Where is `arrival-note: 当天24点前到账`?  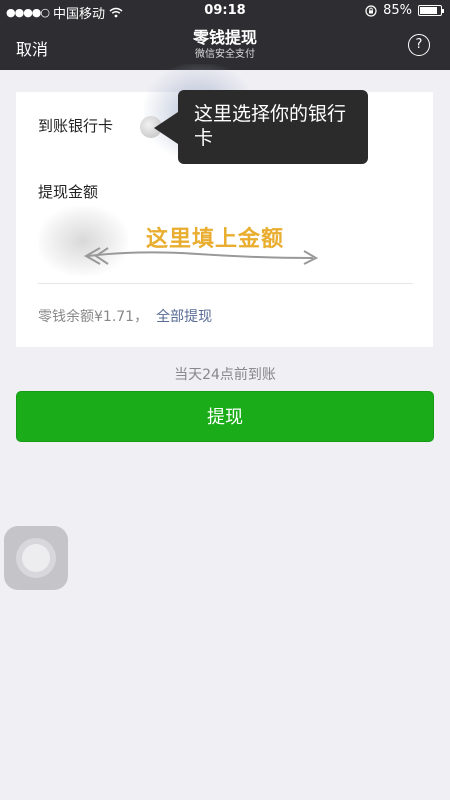 arrival-note: 当天24点前到账 is located at coordinates (225, 375).